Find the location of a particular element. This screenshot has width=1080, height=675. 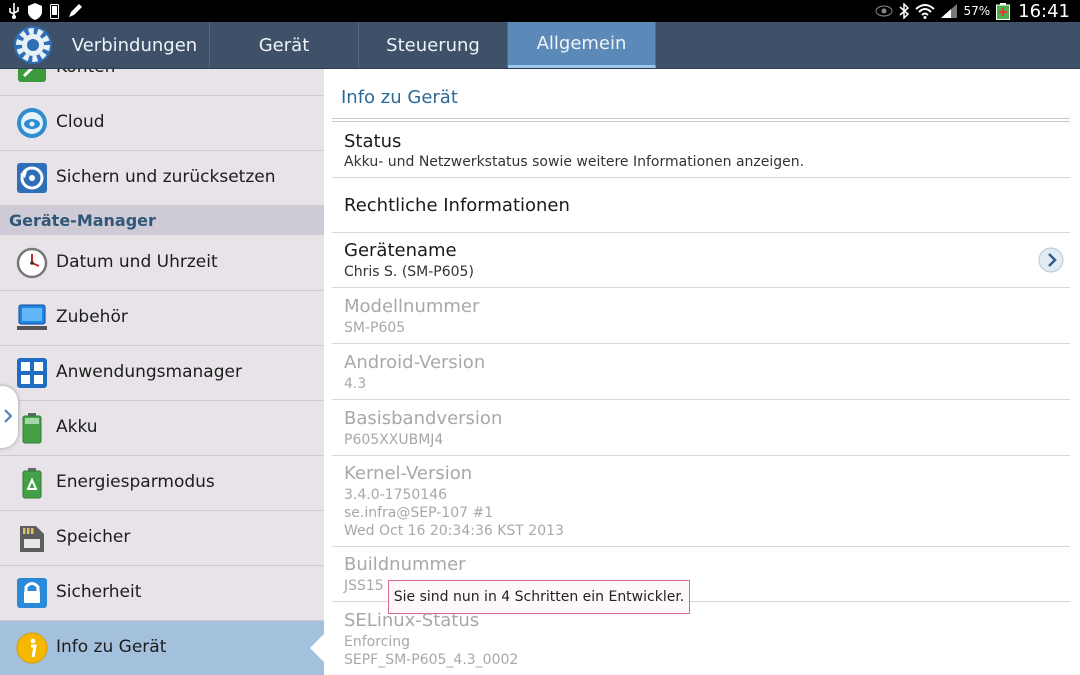

sidebar-item-label: Sicherheit is located at coordinates (99, 592).